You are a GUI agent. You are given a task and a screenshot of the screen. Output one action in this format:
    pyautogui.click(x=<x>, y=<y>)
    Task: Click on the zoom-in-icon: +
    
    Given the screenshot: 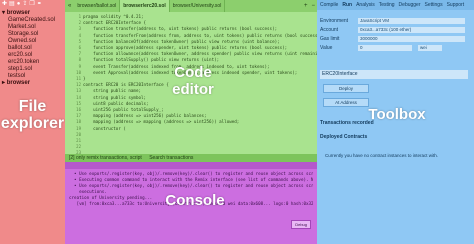 What is the action you would take?
    pyautogui.click(x=306, y=6)
    